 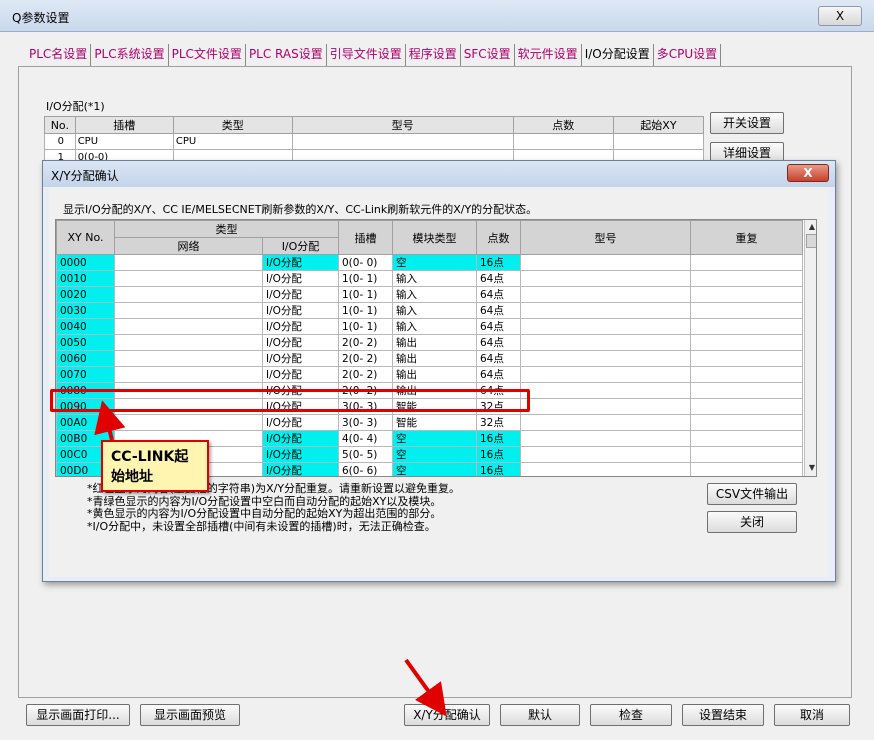 I want to click on scroll-thumb, so click(x=811, y=241).